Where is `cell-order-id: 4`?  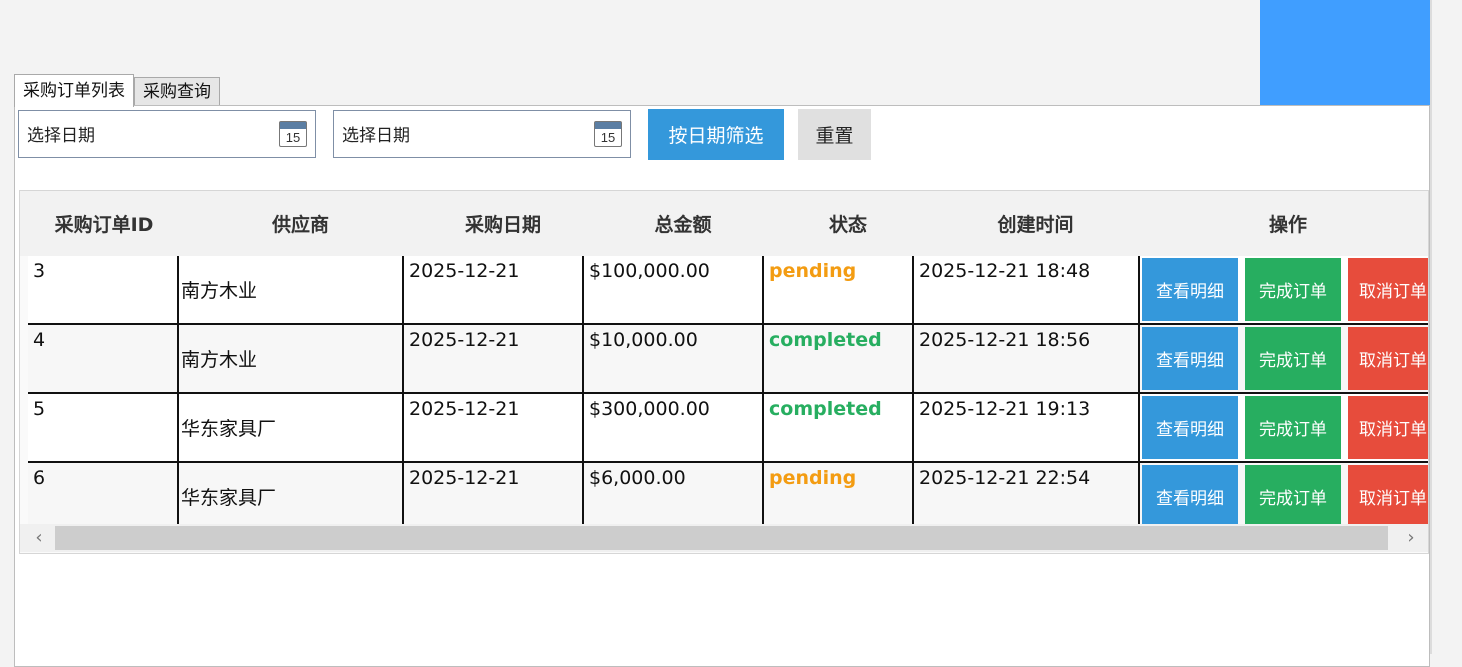
cell-order-id: 4 is located at coordinates (103, 358).